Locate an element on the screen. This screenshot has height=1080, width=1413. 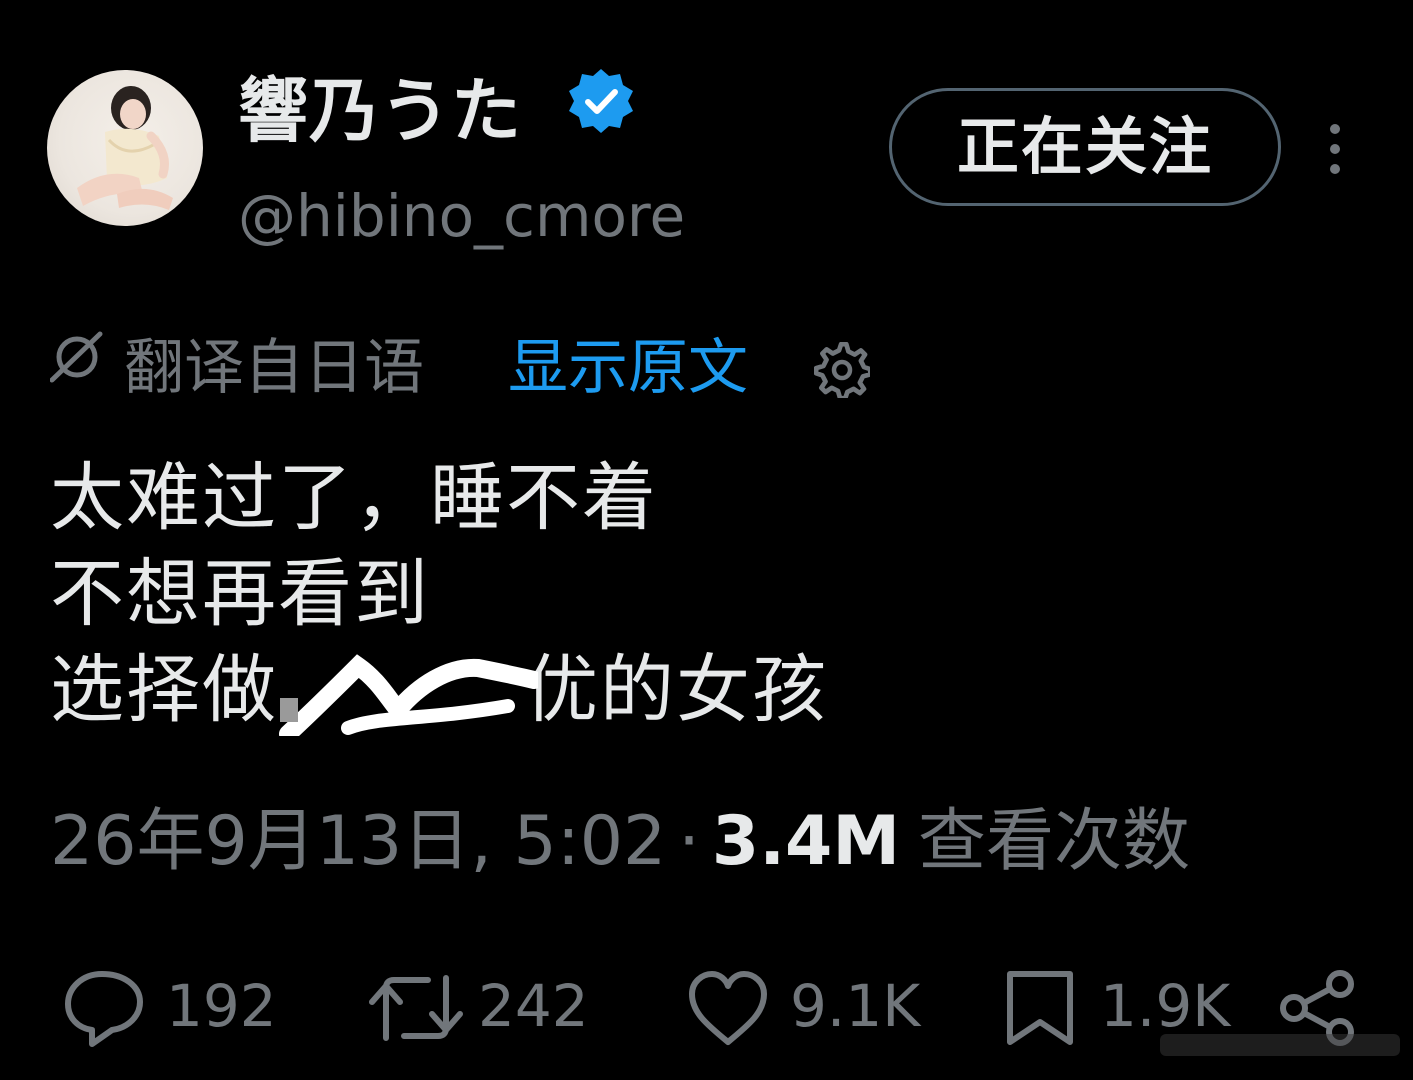
censor-scribble is located at coordinates (408, 695).